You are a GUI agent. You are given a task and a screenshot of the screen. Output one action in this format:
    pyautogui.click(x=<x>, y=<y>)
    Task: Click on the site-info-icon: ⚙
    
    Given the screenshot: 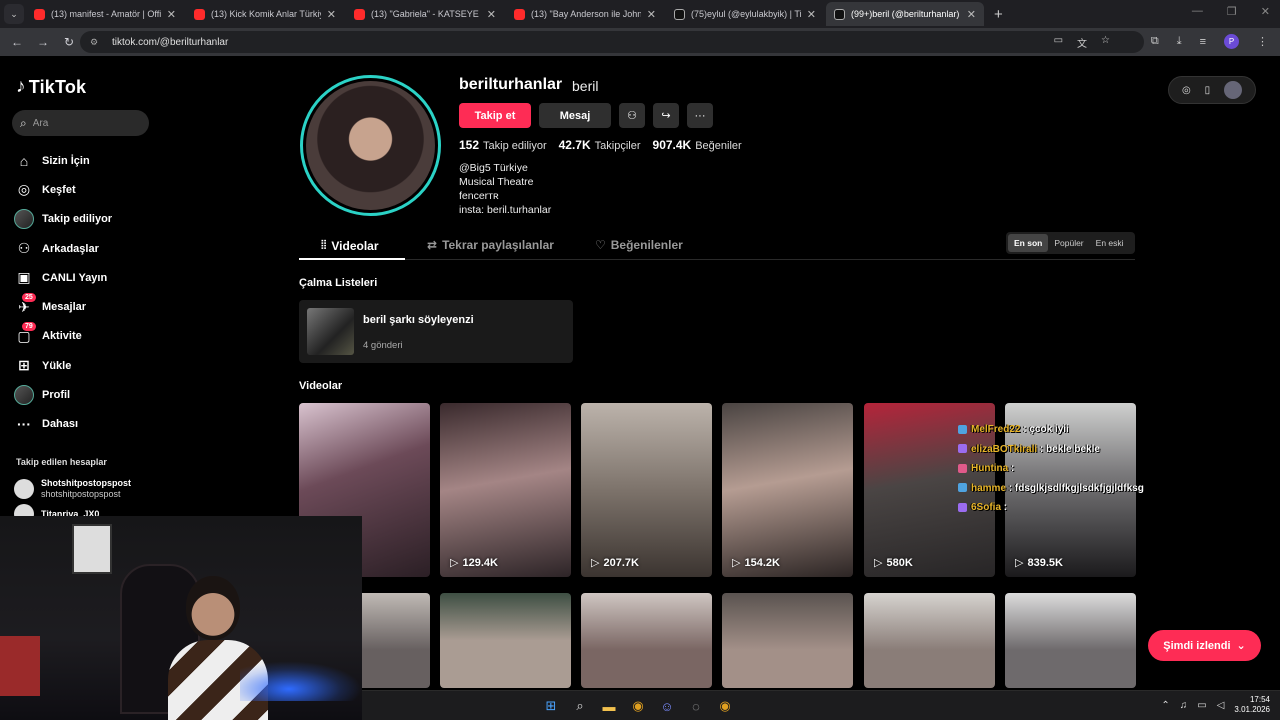 What is the action you would take?
    pyautogui.click(x=96, y=42)
    